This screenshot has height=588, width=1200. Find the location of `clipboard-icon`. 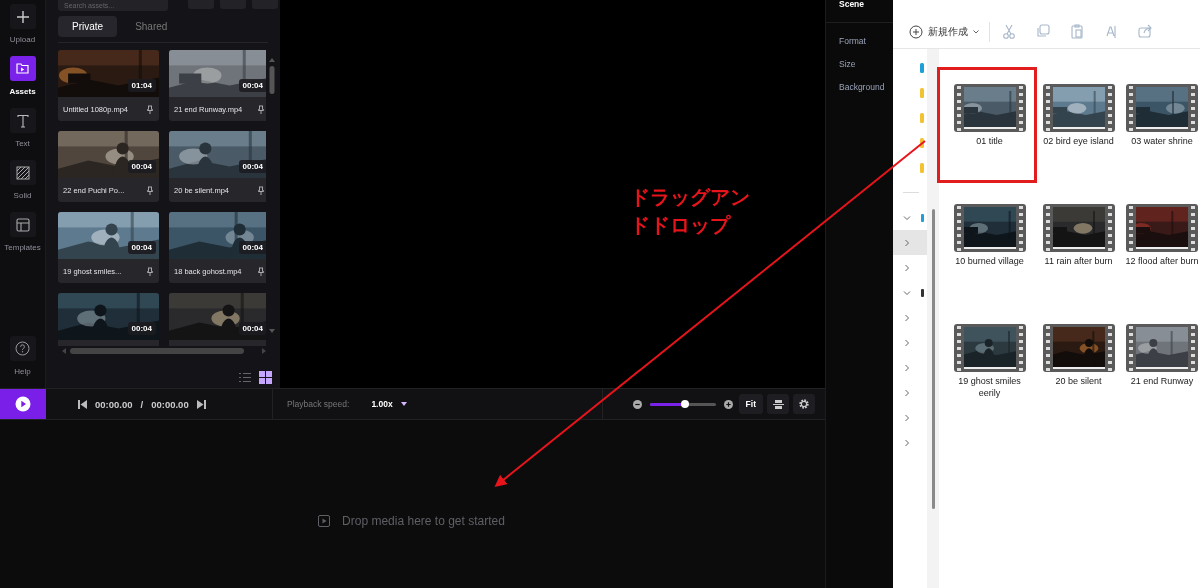

clipboard-icon is located at coordinates (1077, 31).